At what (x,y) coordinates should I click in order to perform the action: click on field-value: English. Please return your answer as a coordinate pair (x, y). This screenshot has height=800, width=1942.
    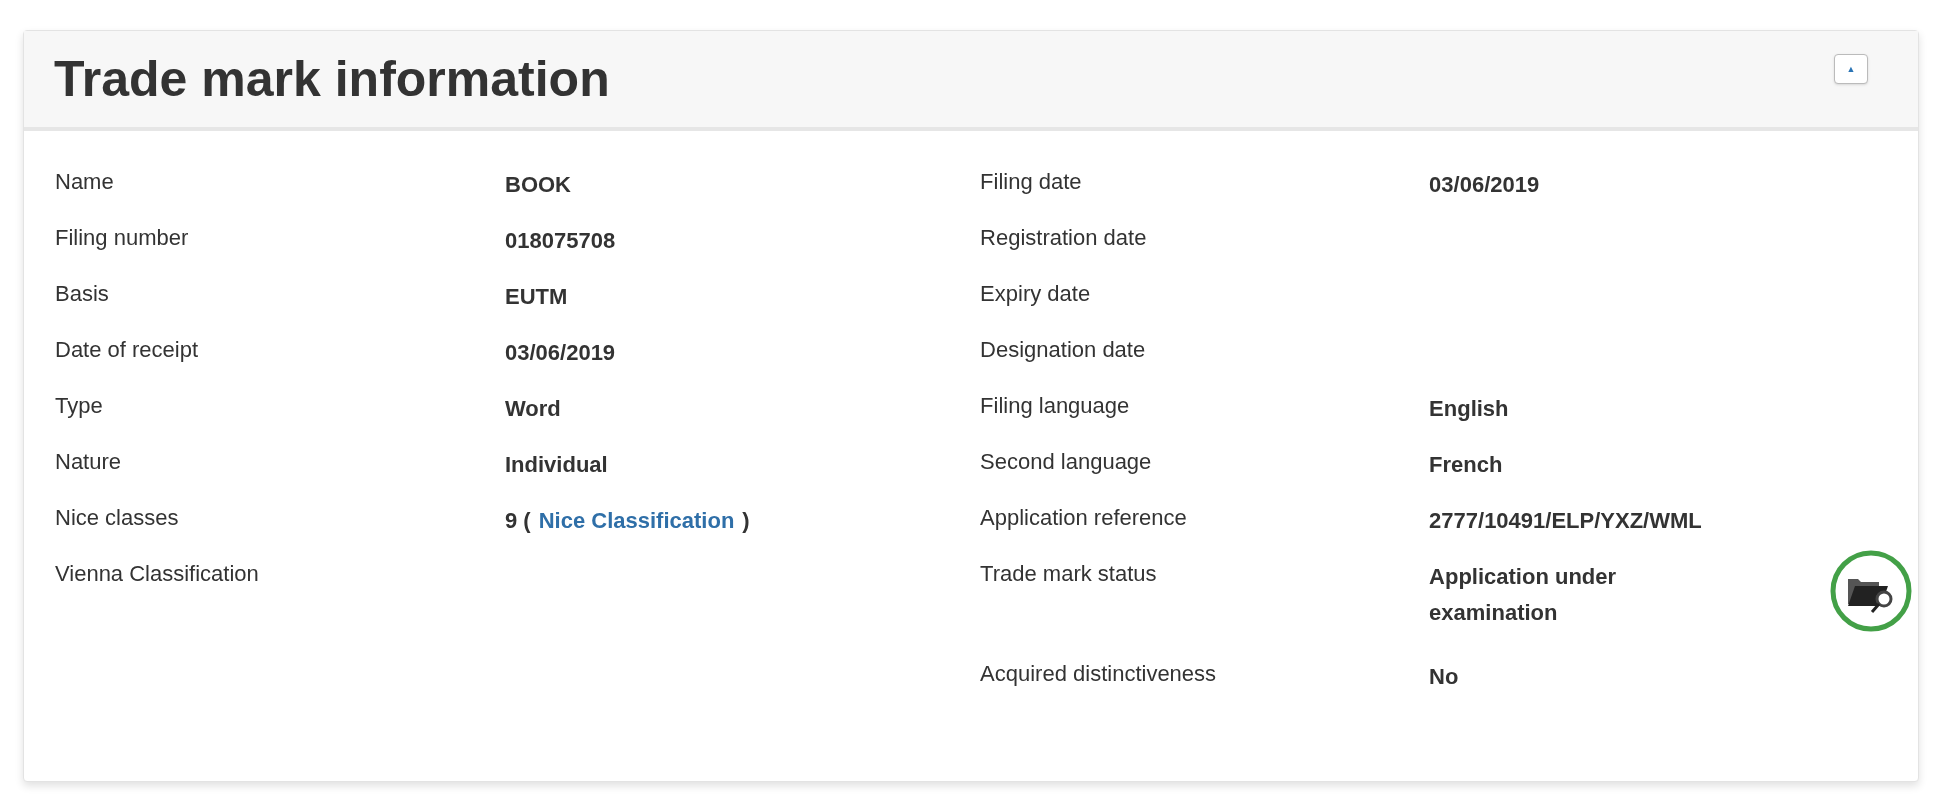
    Looking at the image, I should click on (1469, 409).